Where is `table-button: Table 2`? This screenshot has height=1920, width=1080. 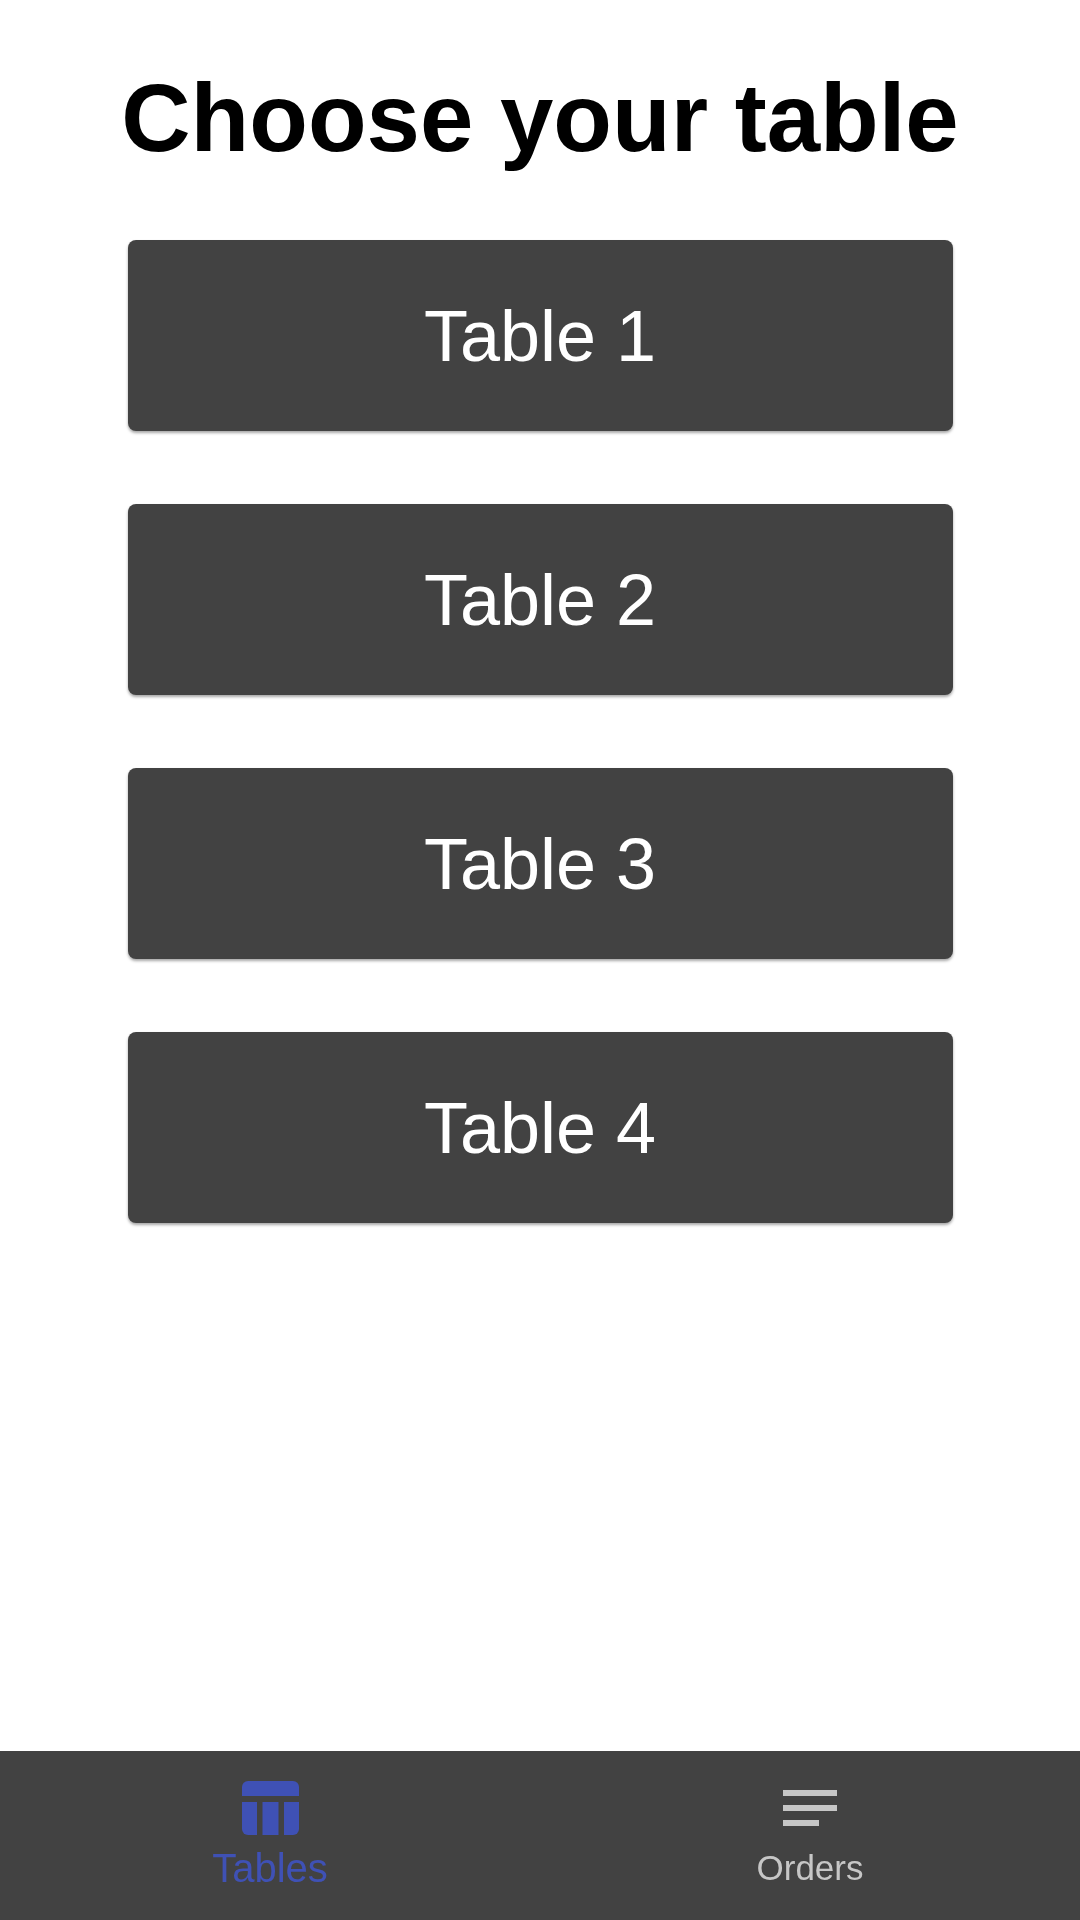
table-button: Table 2 is located at coordinates (540, 600).